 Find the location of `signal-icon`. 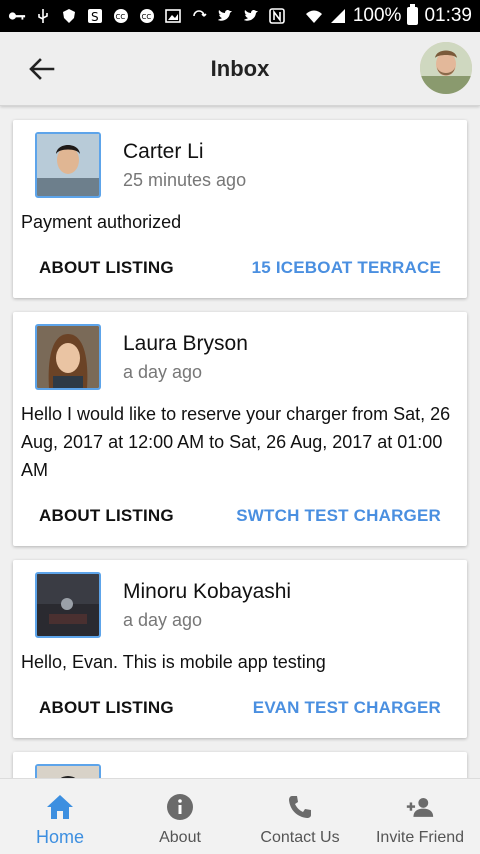

signal-icon is located at coordinates (337, 16).